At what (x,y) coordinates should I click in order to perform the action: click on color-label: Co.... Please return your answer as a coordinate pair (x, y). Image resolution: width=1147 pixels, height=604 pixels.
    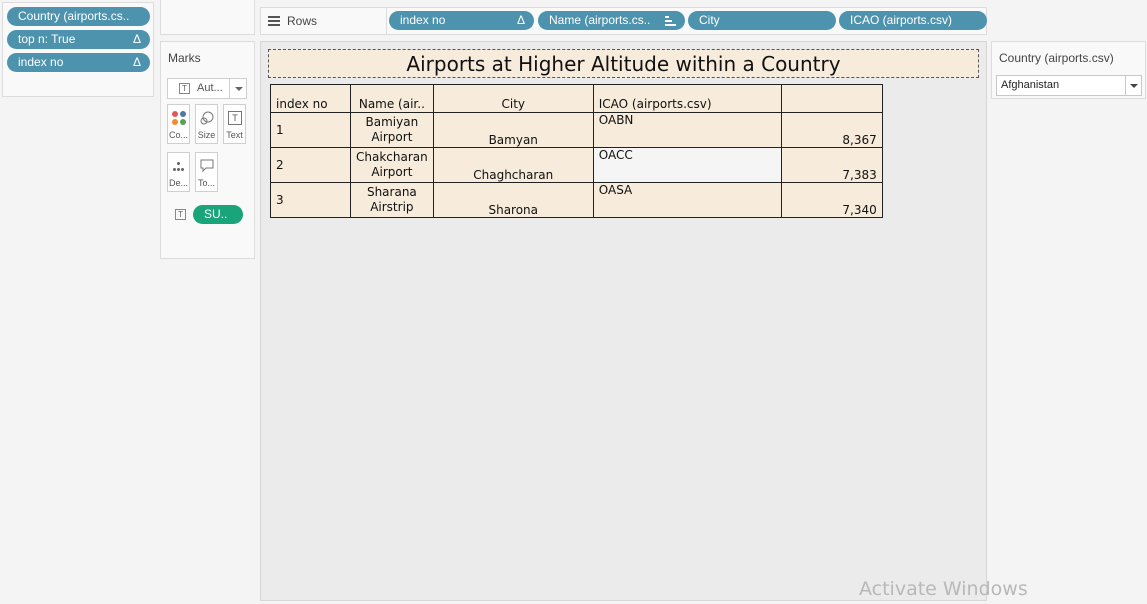
    Looking at the image, I should click on (178, 135).